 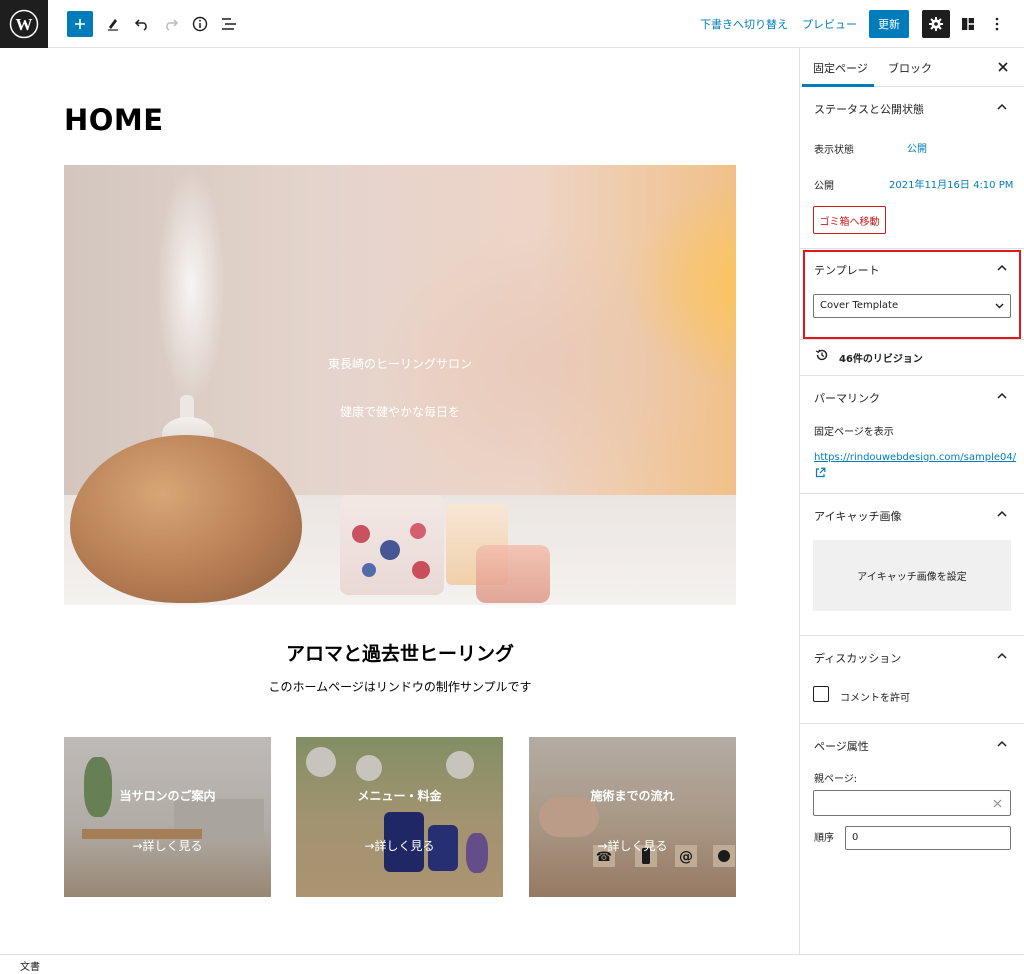 I want to click on order-value: 0, so click(x=855, y=837).